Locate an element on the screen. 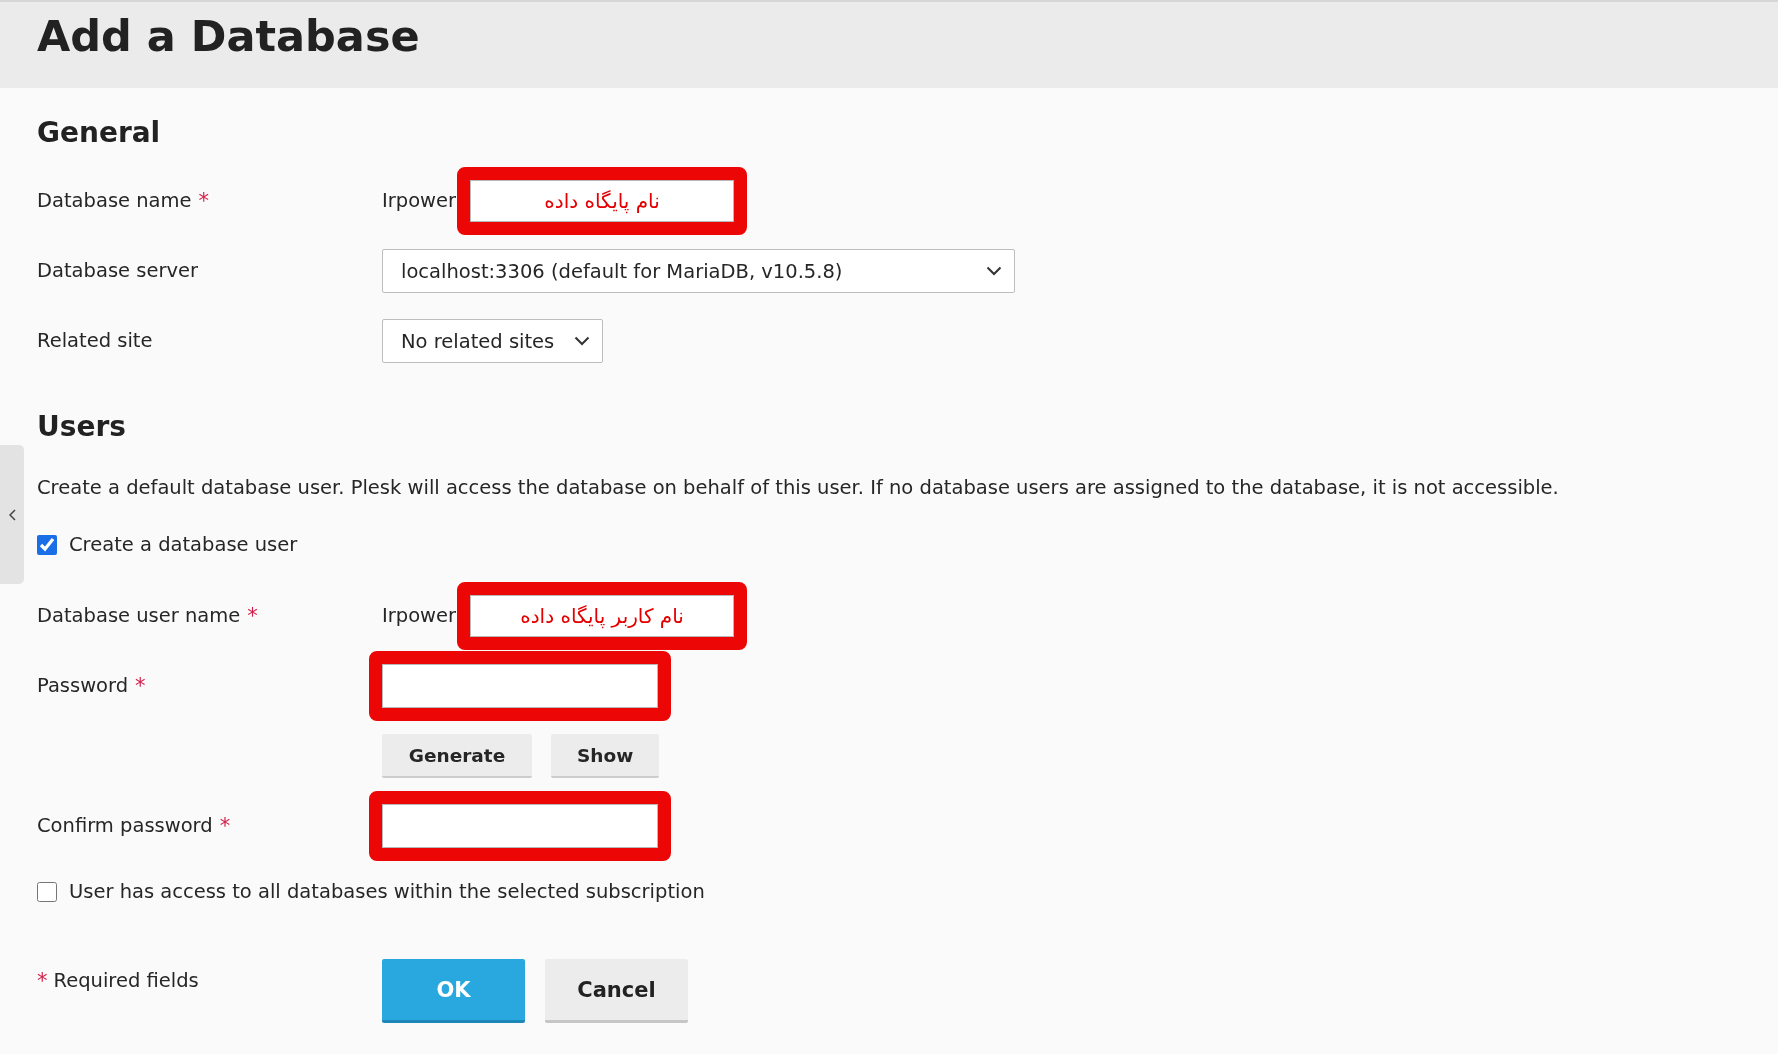  cancel-button: Cancel is located at coordinates (616, 991).